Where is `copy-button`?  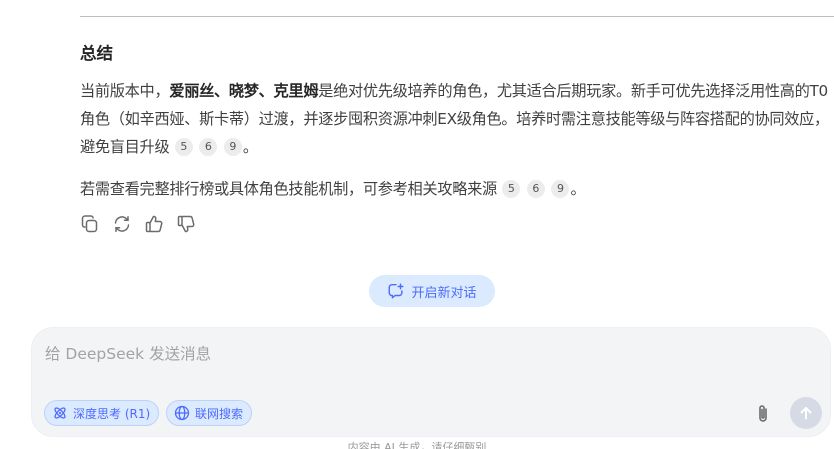
copy-button is located at coordinates (90, 224).